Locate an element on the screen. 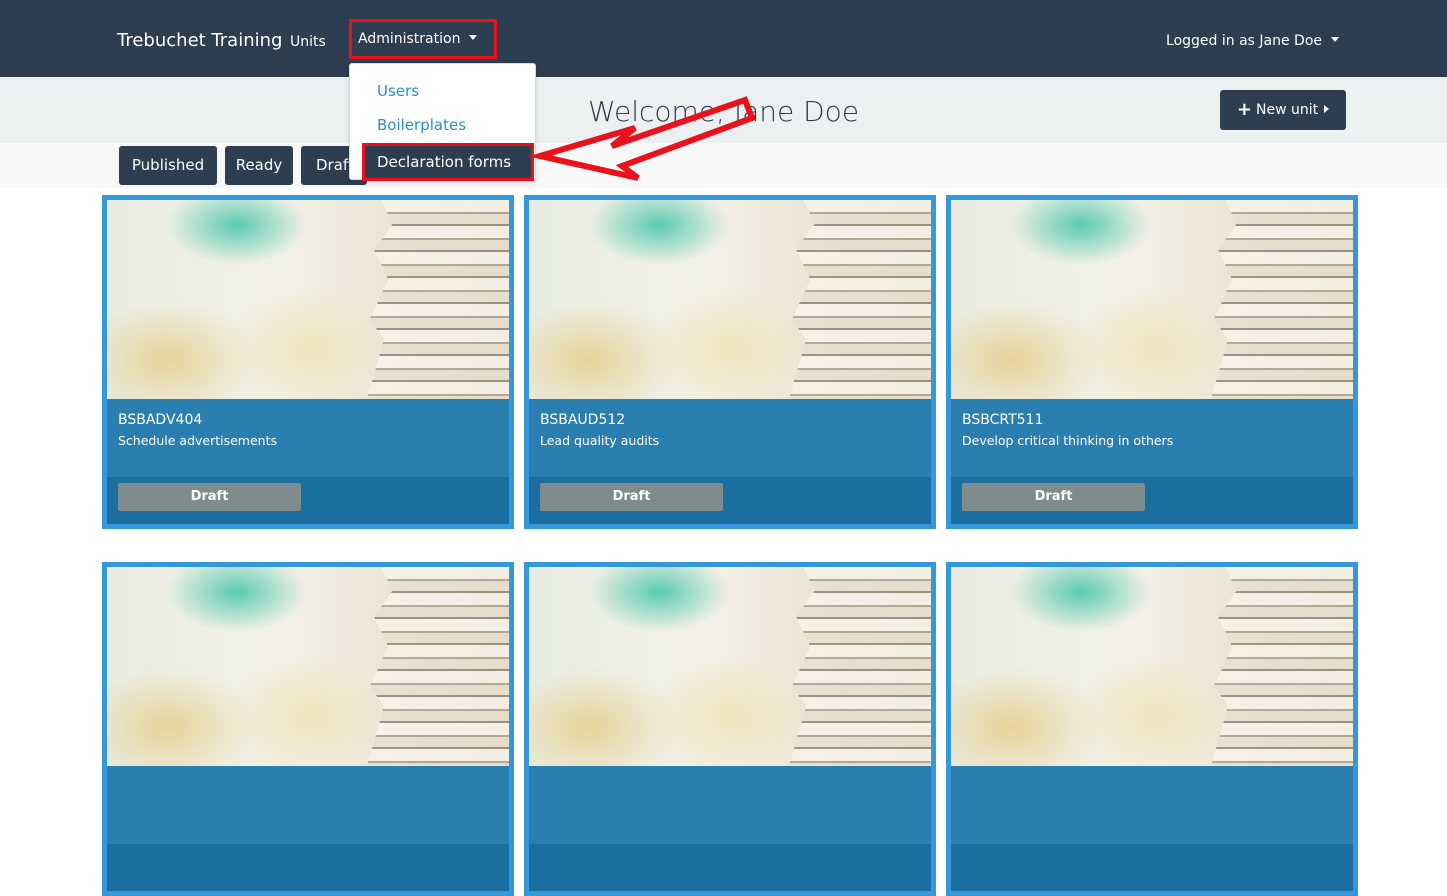 This screenshot has width=1447, height=896. caret-right-icon is located at coordinates (1327, 109).